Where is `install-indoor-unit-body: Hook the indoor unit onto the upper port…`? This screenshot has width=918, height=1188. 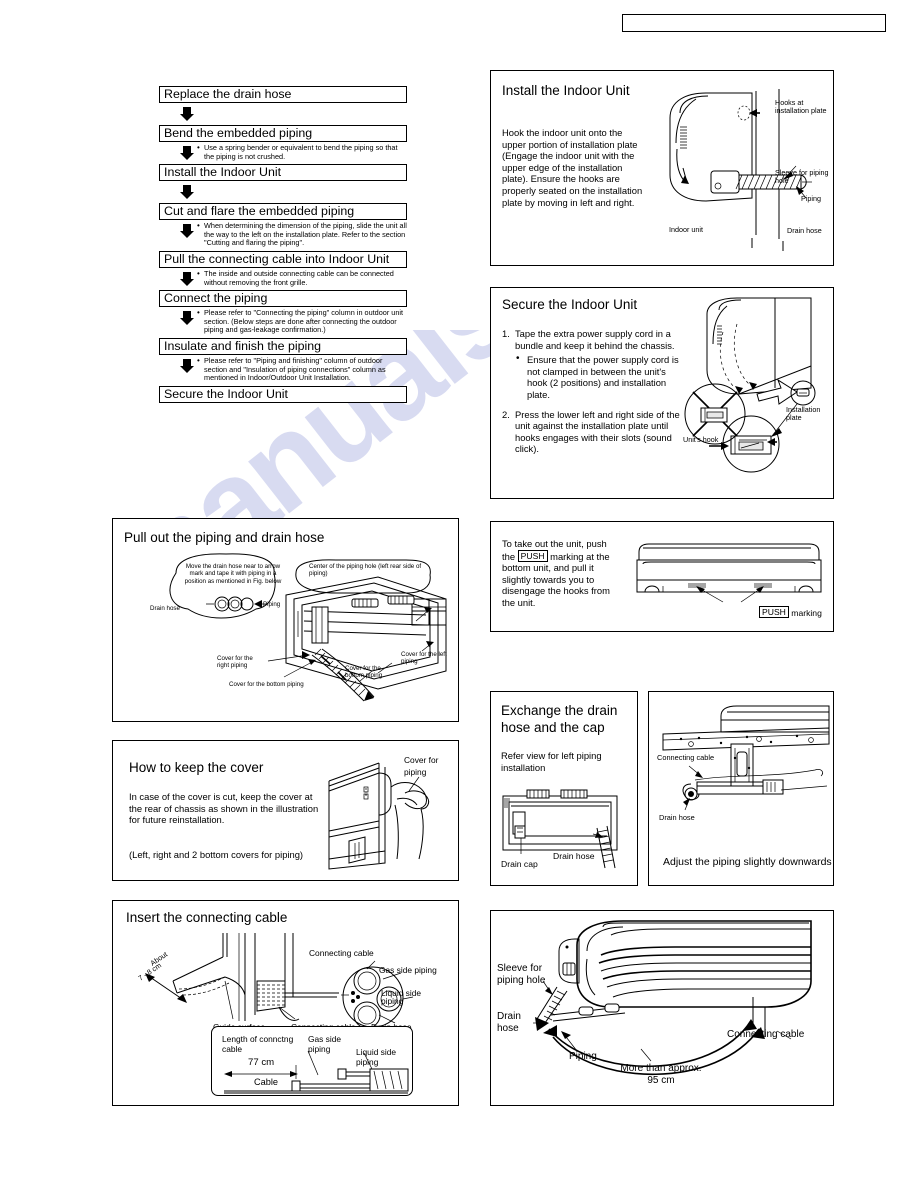
install-indoor-unit-body: Hook the indoor unit onto the upper port… is located at coordinates (572, 167).